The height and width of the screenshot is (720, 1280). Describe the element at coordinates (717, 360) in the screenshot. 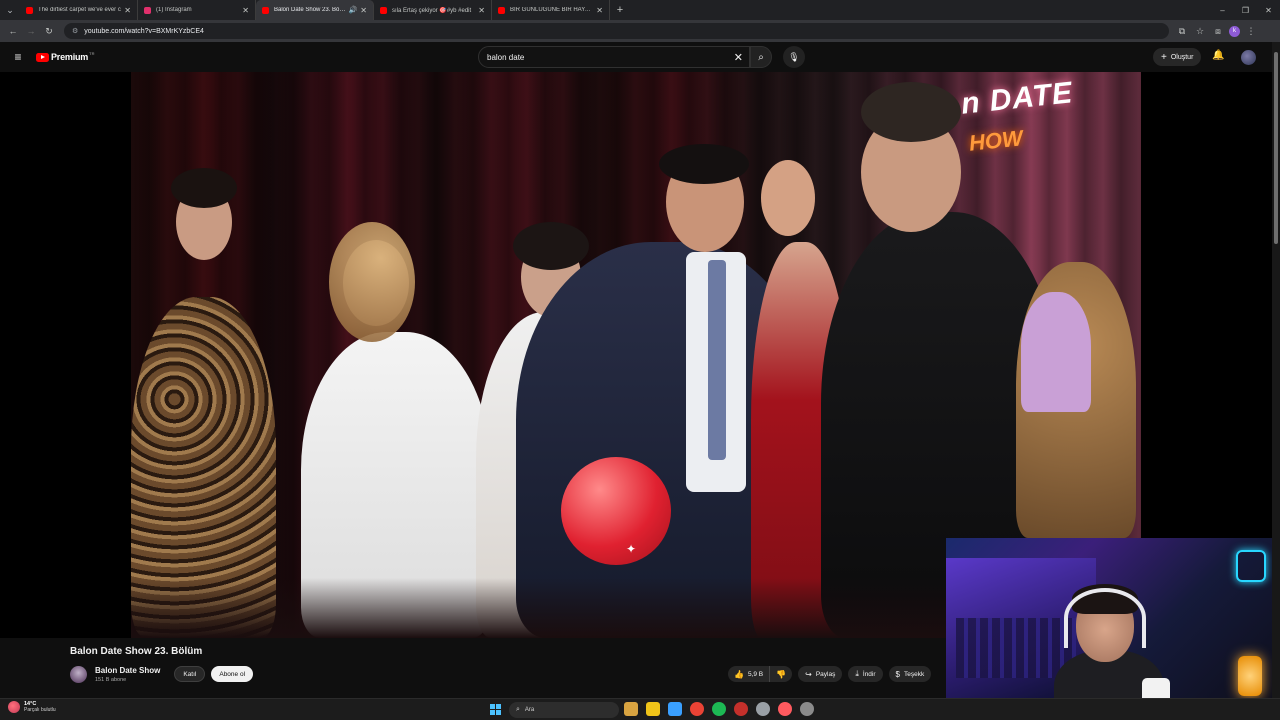

I see `host-tie` at that location.